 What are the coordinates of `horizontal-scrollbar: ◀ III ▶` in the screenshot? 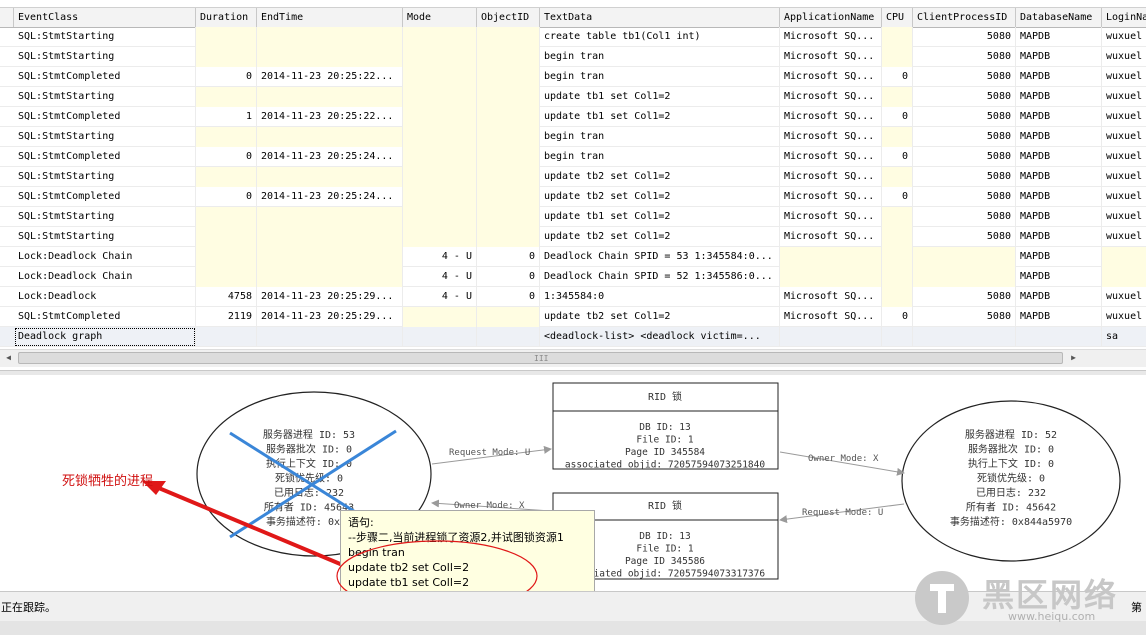 It's located at (573, 358).